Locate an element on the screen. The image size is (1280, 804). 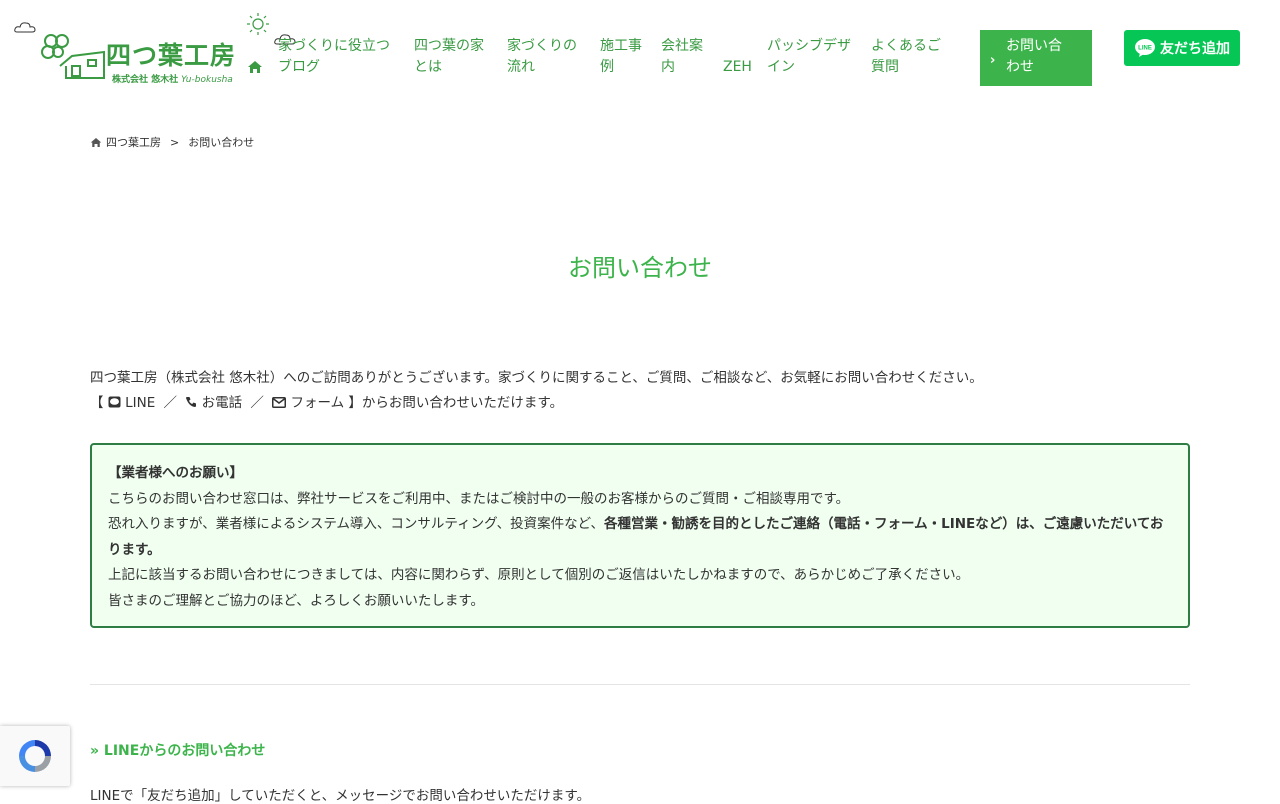
logo-company: 株式会社 悠木社 is located at coordinates (145, 80).